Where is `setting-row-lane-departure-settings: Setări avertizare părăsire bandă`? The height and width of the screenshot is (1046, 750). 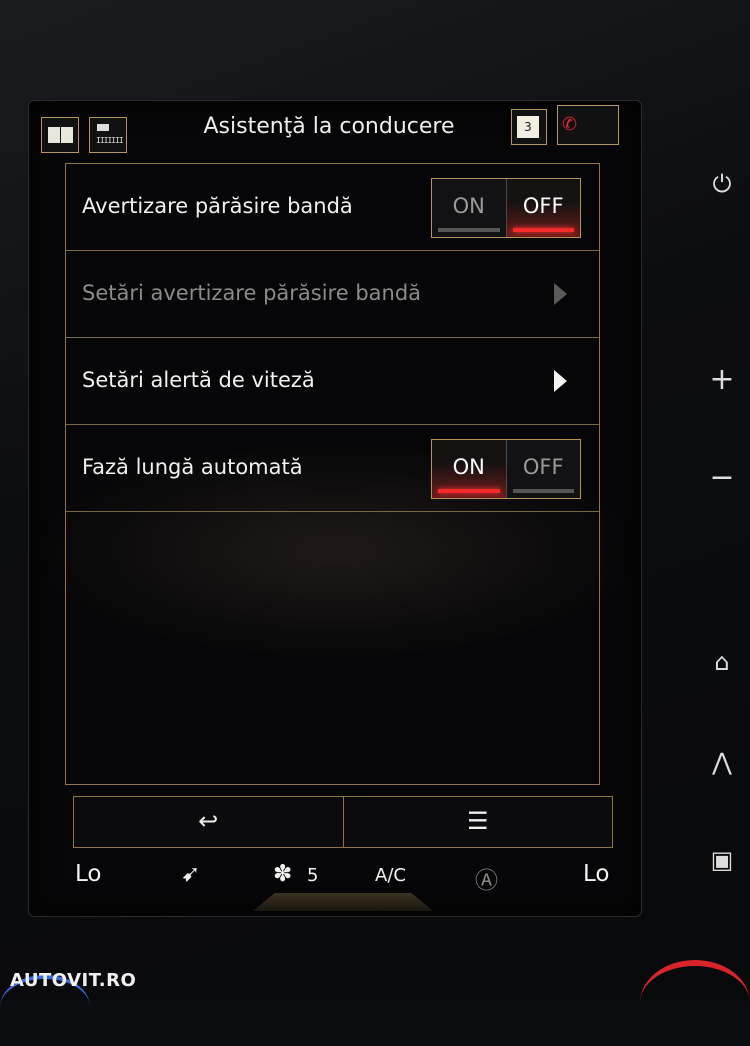 setting-row-lane-departure-settings: Setări avertizare părăsire bandă is located at coordinates (332, 294).